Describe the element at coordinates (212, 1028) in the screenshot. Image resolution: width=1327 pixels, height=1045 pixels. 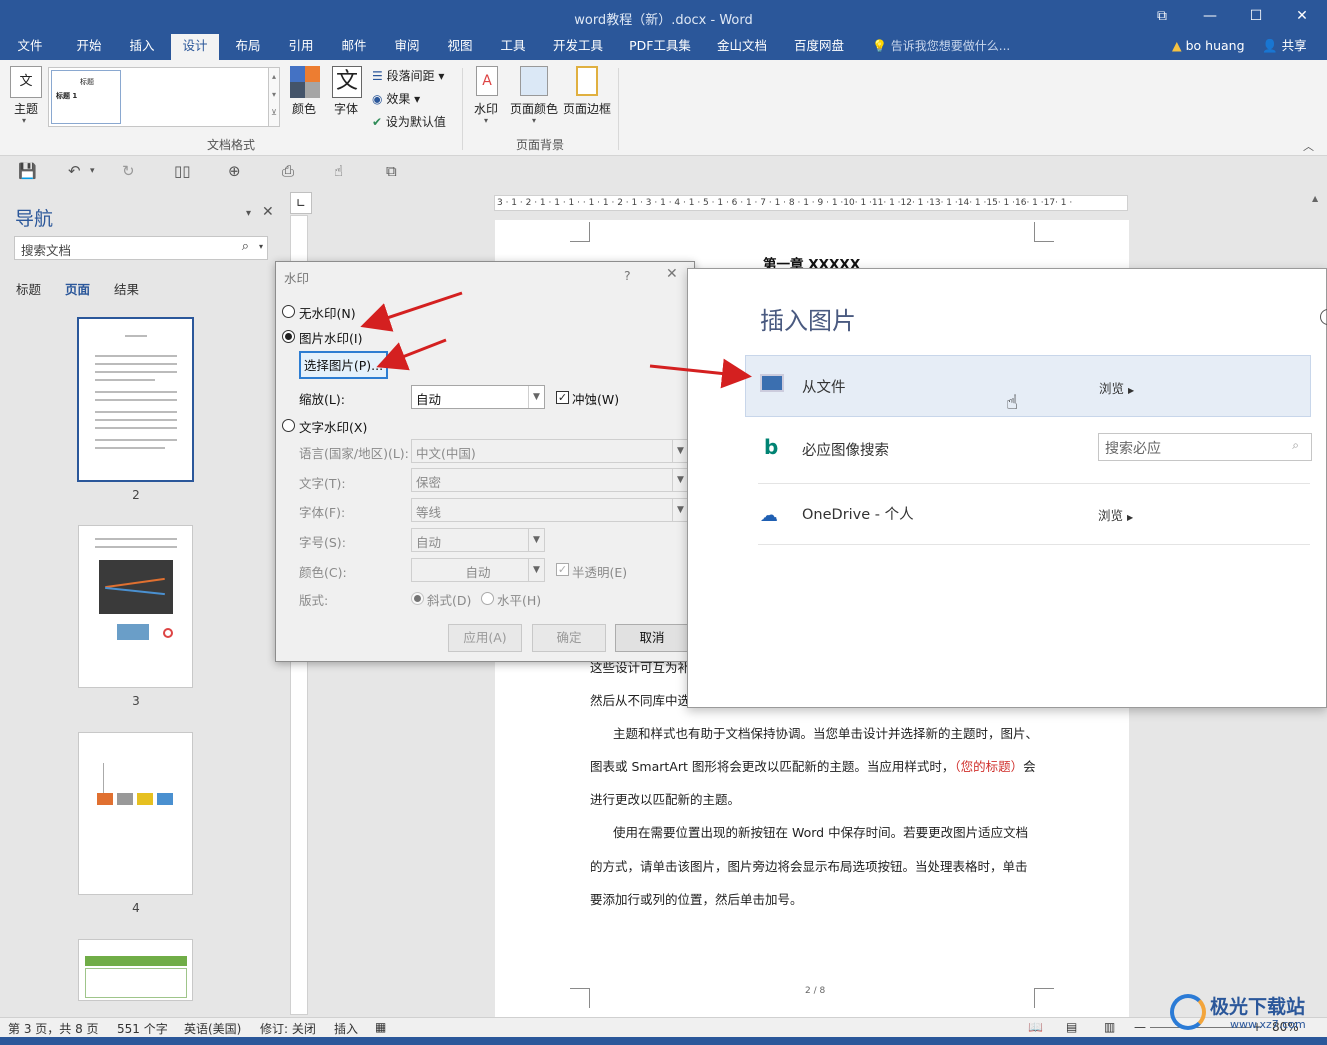
I see `language-status: 英语(美国)` at that location.